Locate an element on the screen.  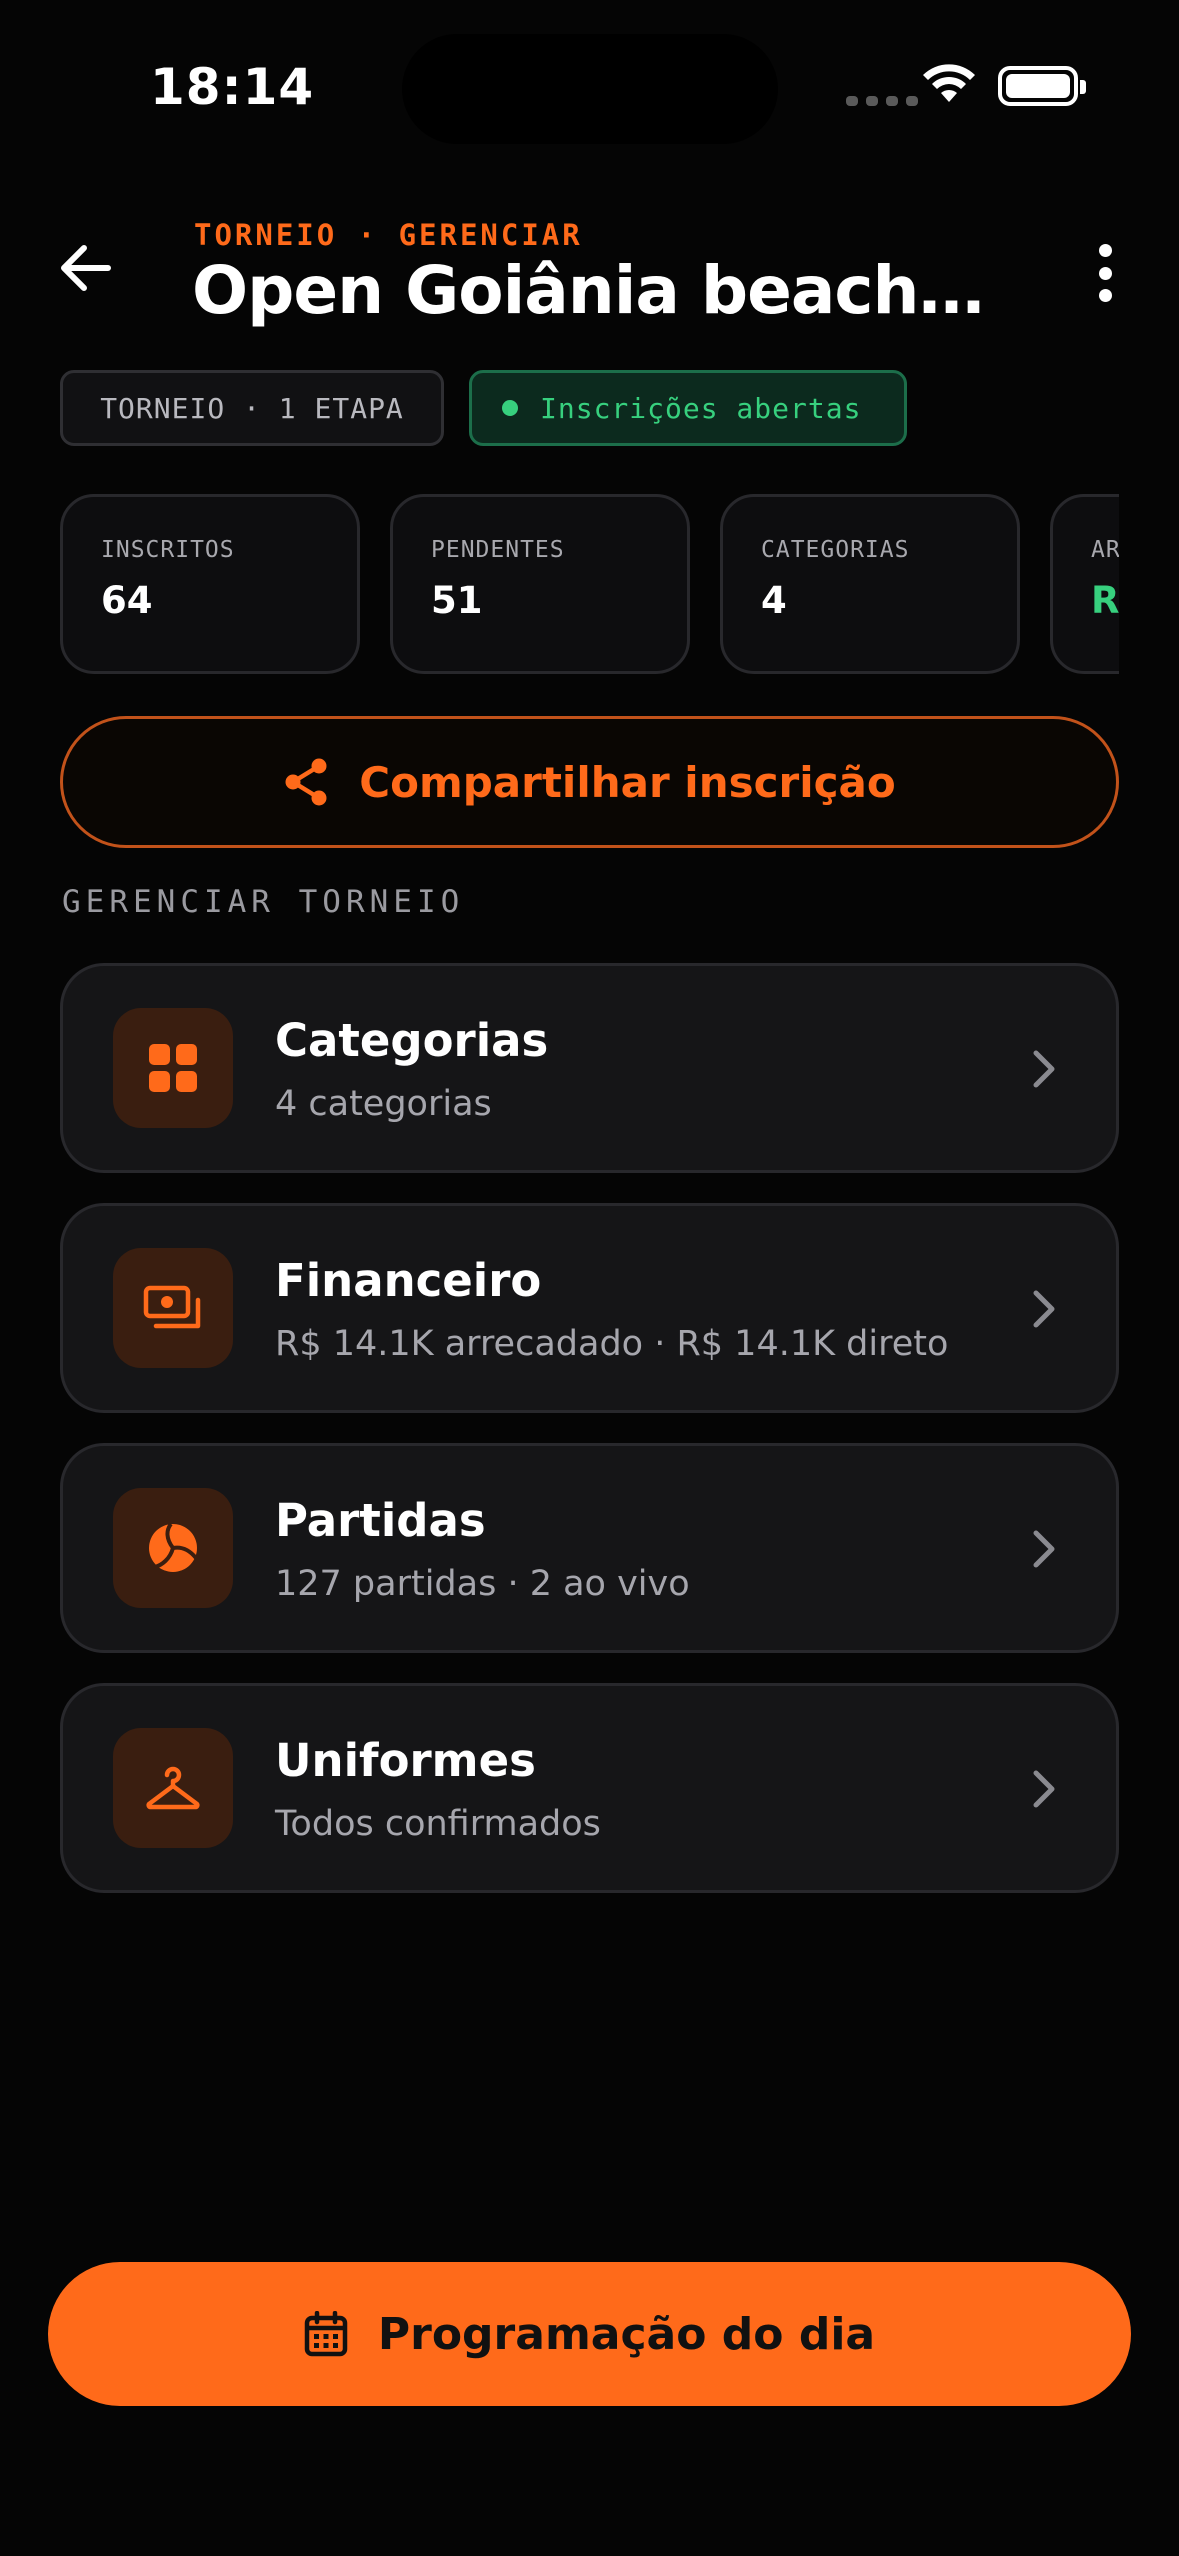
menu-item-title: Categorias is located at coordinates (412, 1040).